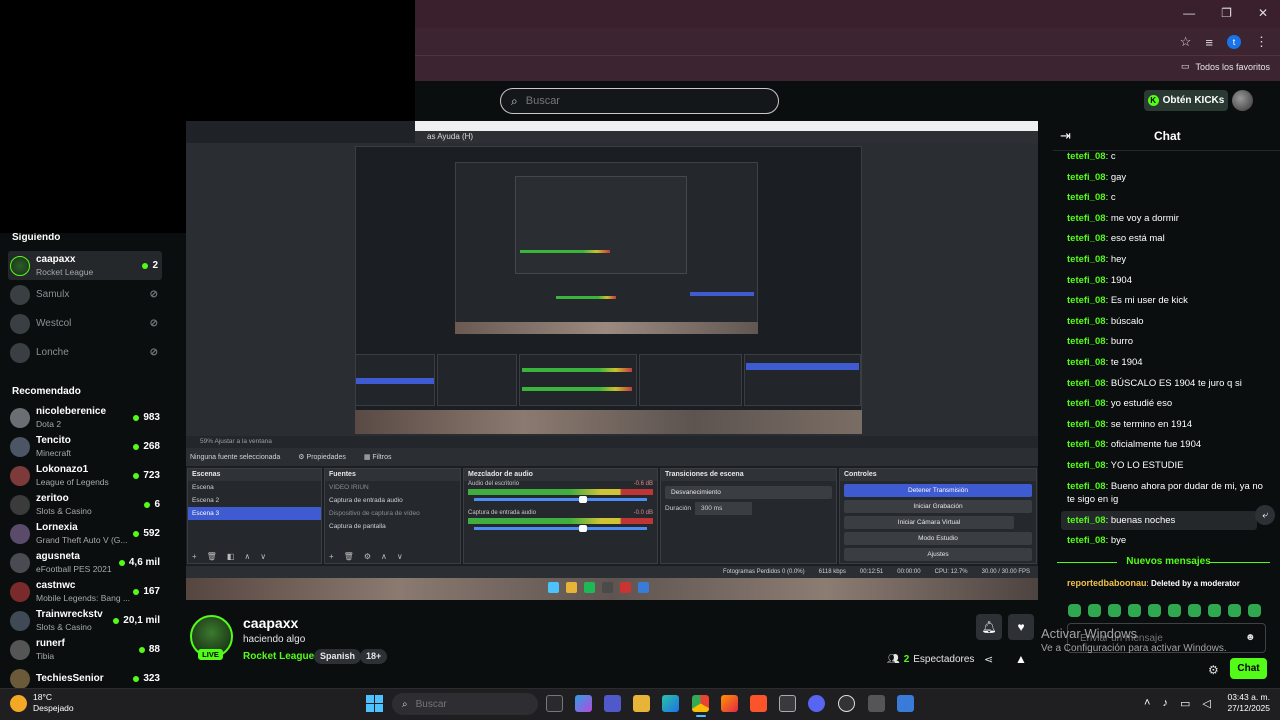 The image size is (1280, 720). I want to click on dock-toolbar: + 🗑 ◧ ∧ ∨, so click(229, 556).